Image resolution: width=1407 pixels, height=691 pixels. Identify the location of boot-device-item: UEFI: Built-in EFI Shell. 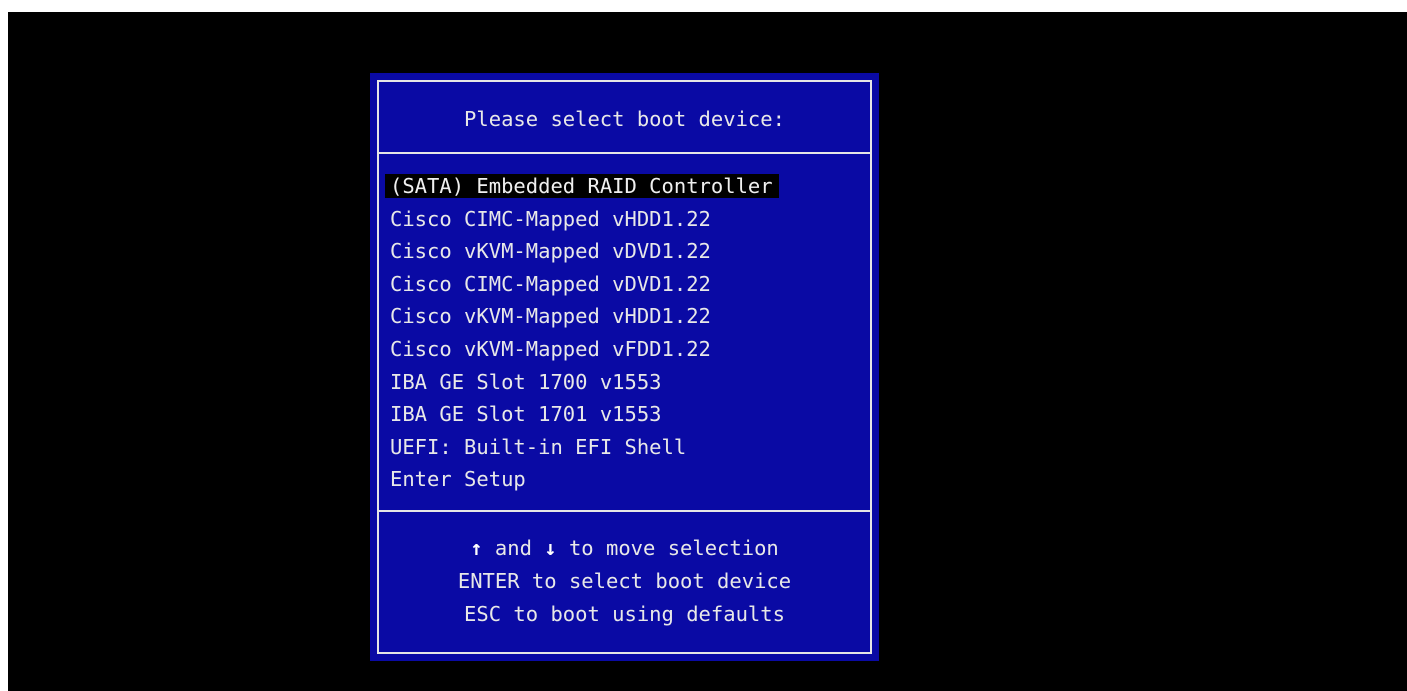
(584, 448).